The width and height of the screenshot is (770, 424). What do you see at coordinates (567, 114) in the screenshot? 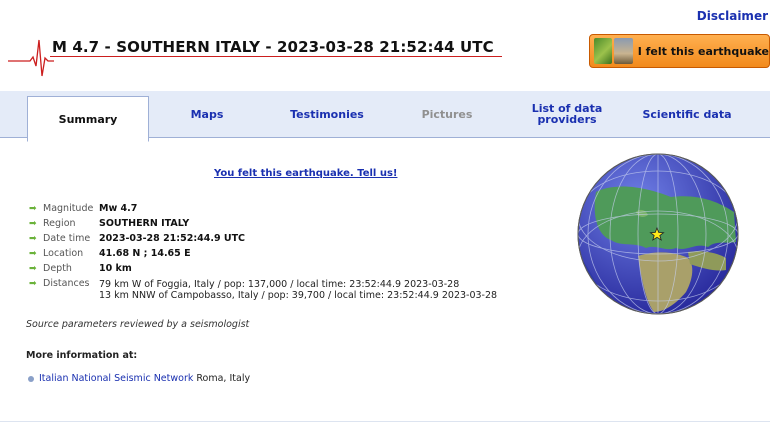
I see `tab-data-providers: List of data providers` at bounding box center [567, 114].